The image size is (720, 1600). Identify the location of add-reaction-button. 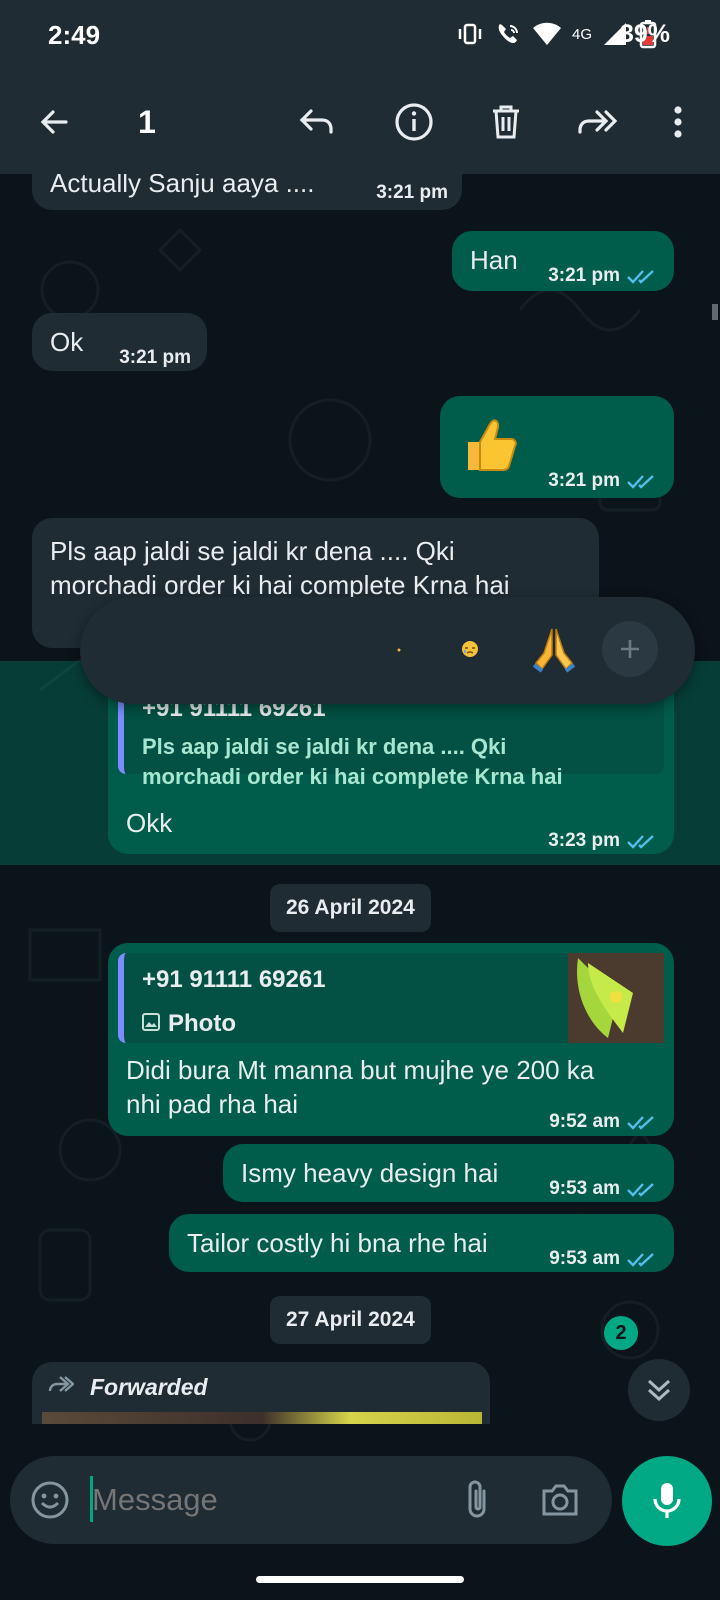
(630, 649).